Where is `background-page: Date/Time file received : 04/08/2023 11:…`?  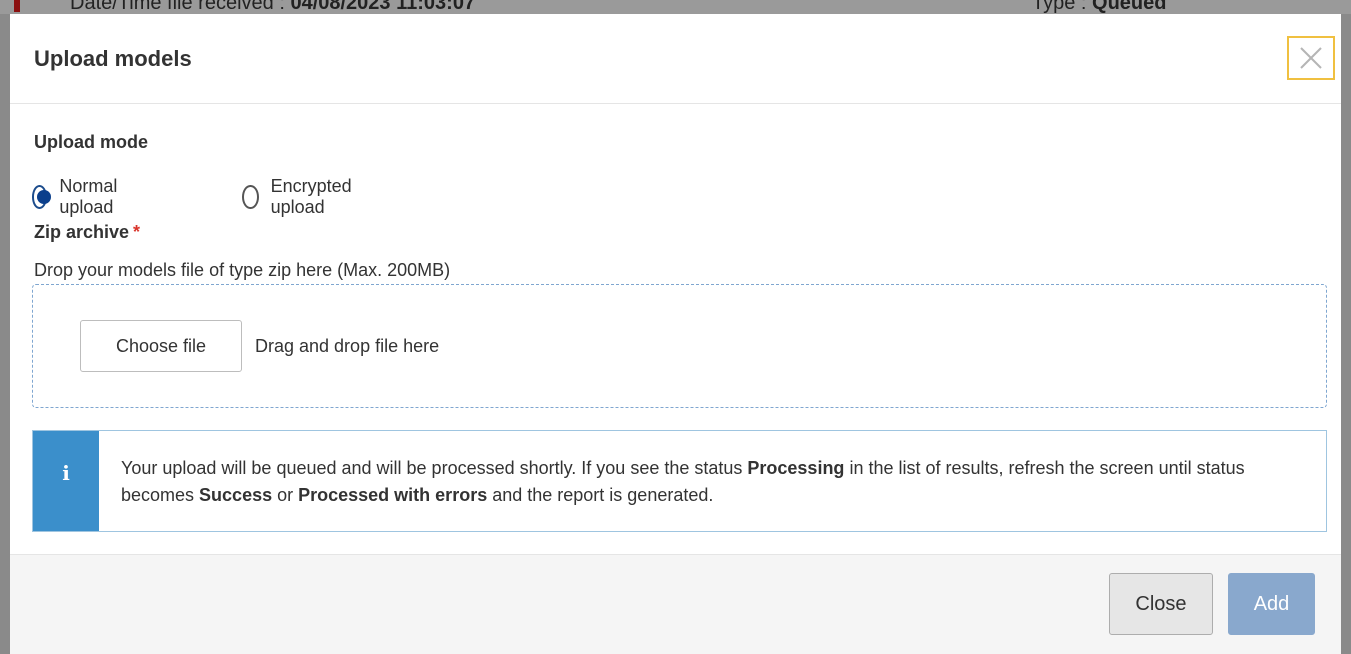 background-page: Date/Time file received : 04/08/2023 11:… is located at coordinates (675, 7).